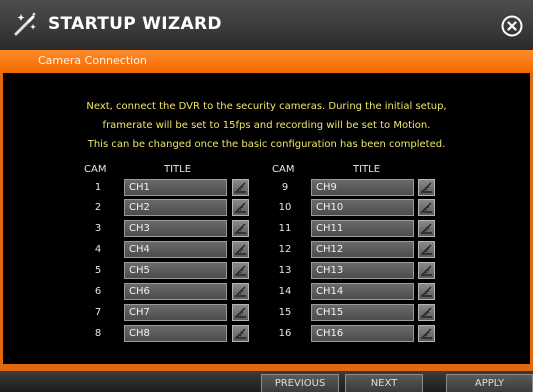  I want to click on title-header-left: TITLE, so click(178, 169).